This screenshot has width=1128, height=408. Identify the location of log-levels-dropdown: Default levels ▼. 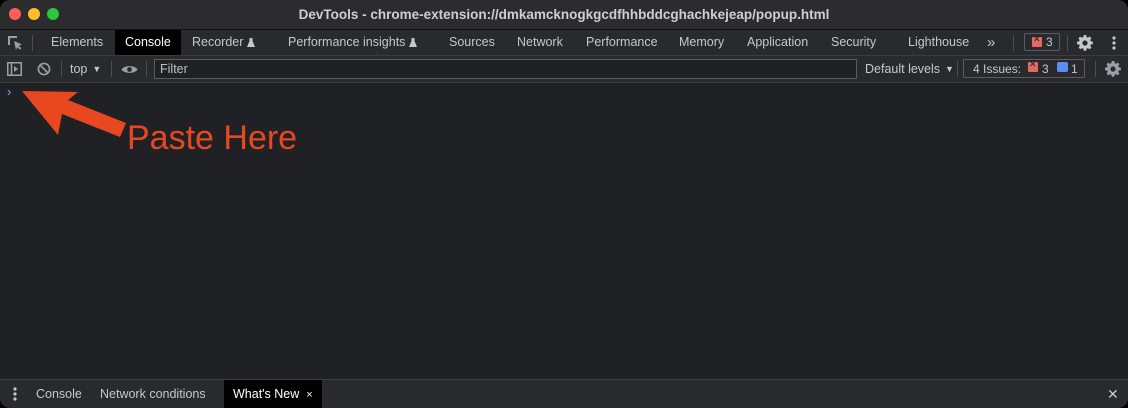
(909, 69).